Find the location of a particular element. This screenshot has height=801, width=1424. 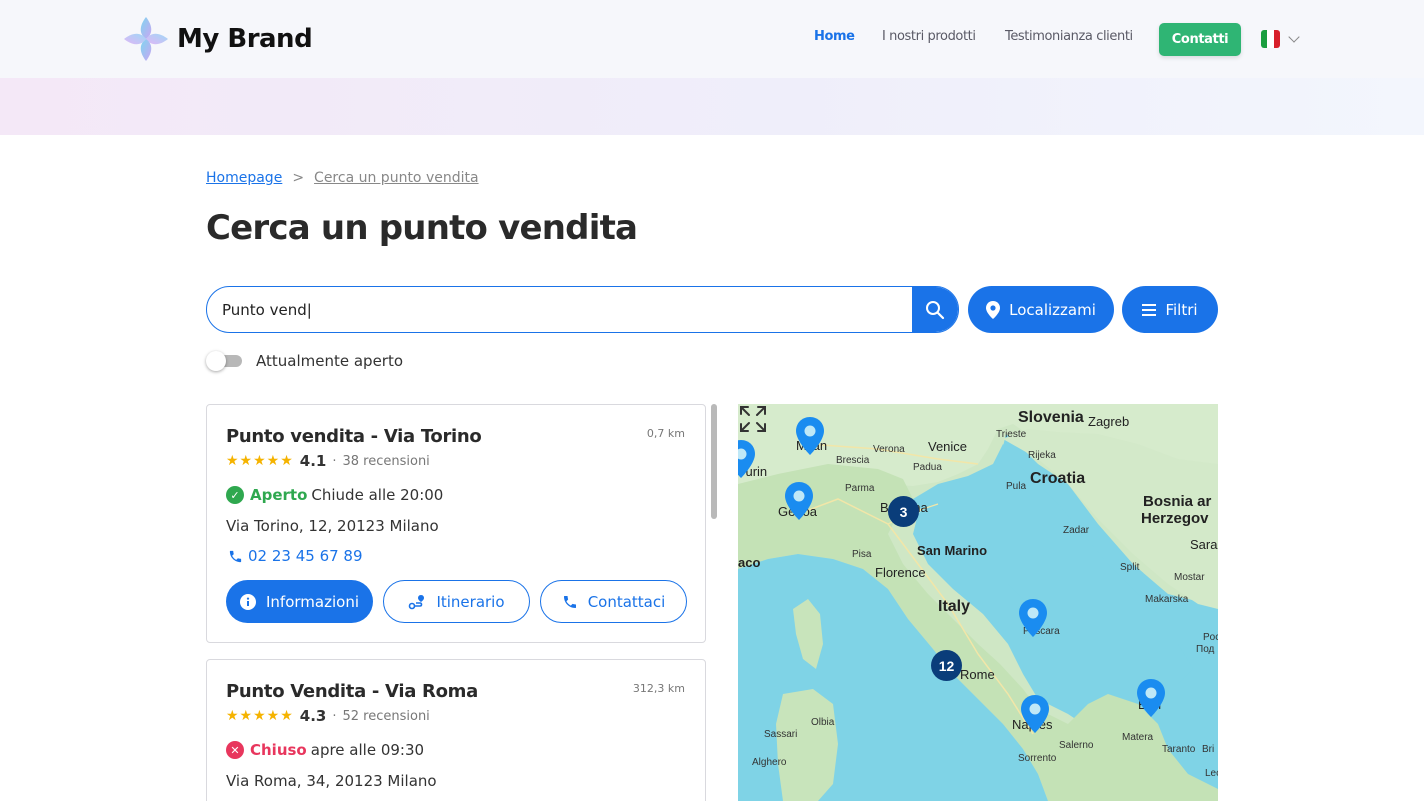

store-status: ✕ Chiuso apre alle 09:30 is located at coordinates (325, 750).